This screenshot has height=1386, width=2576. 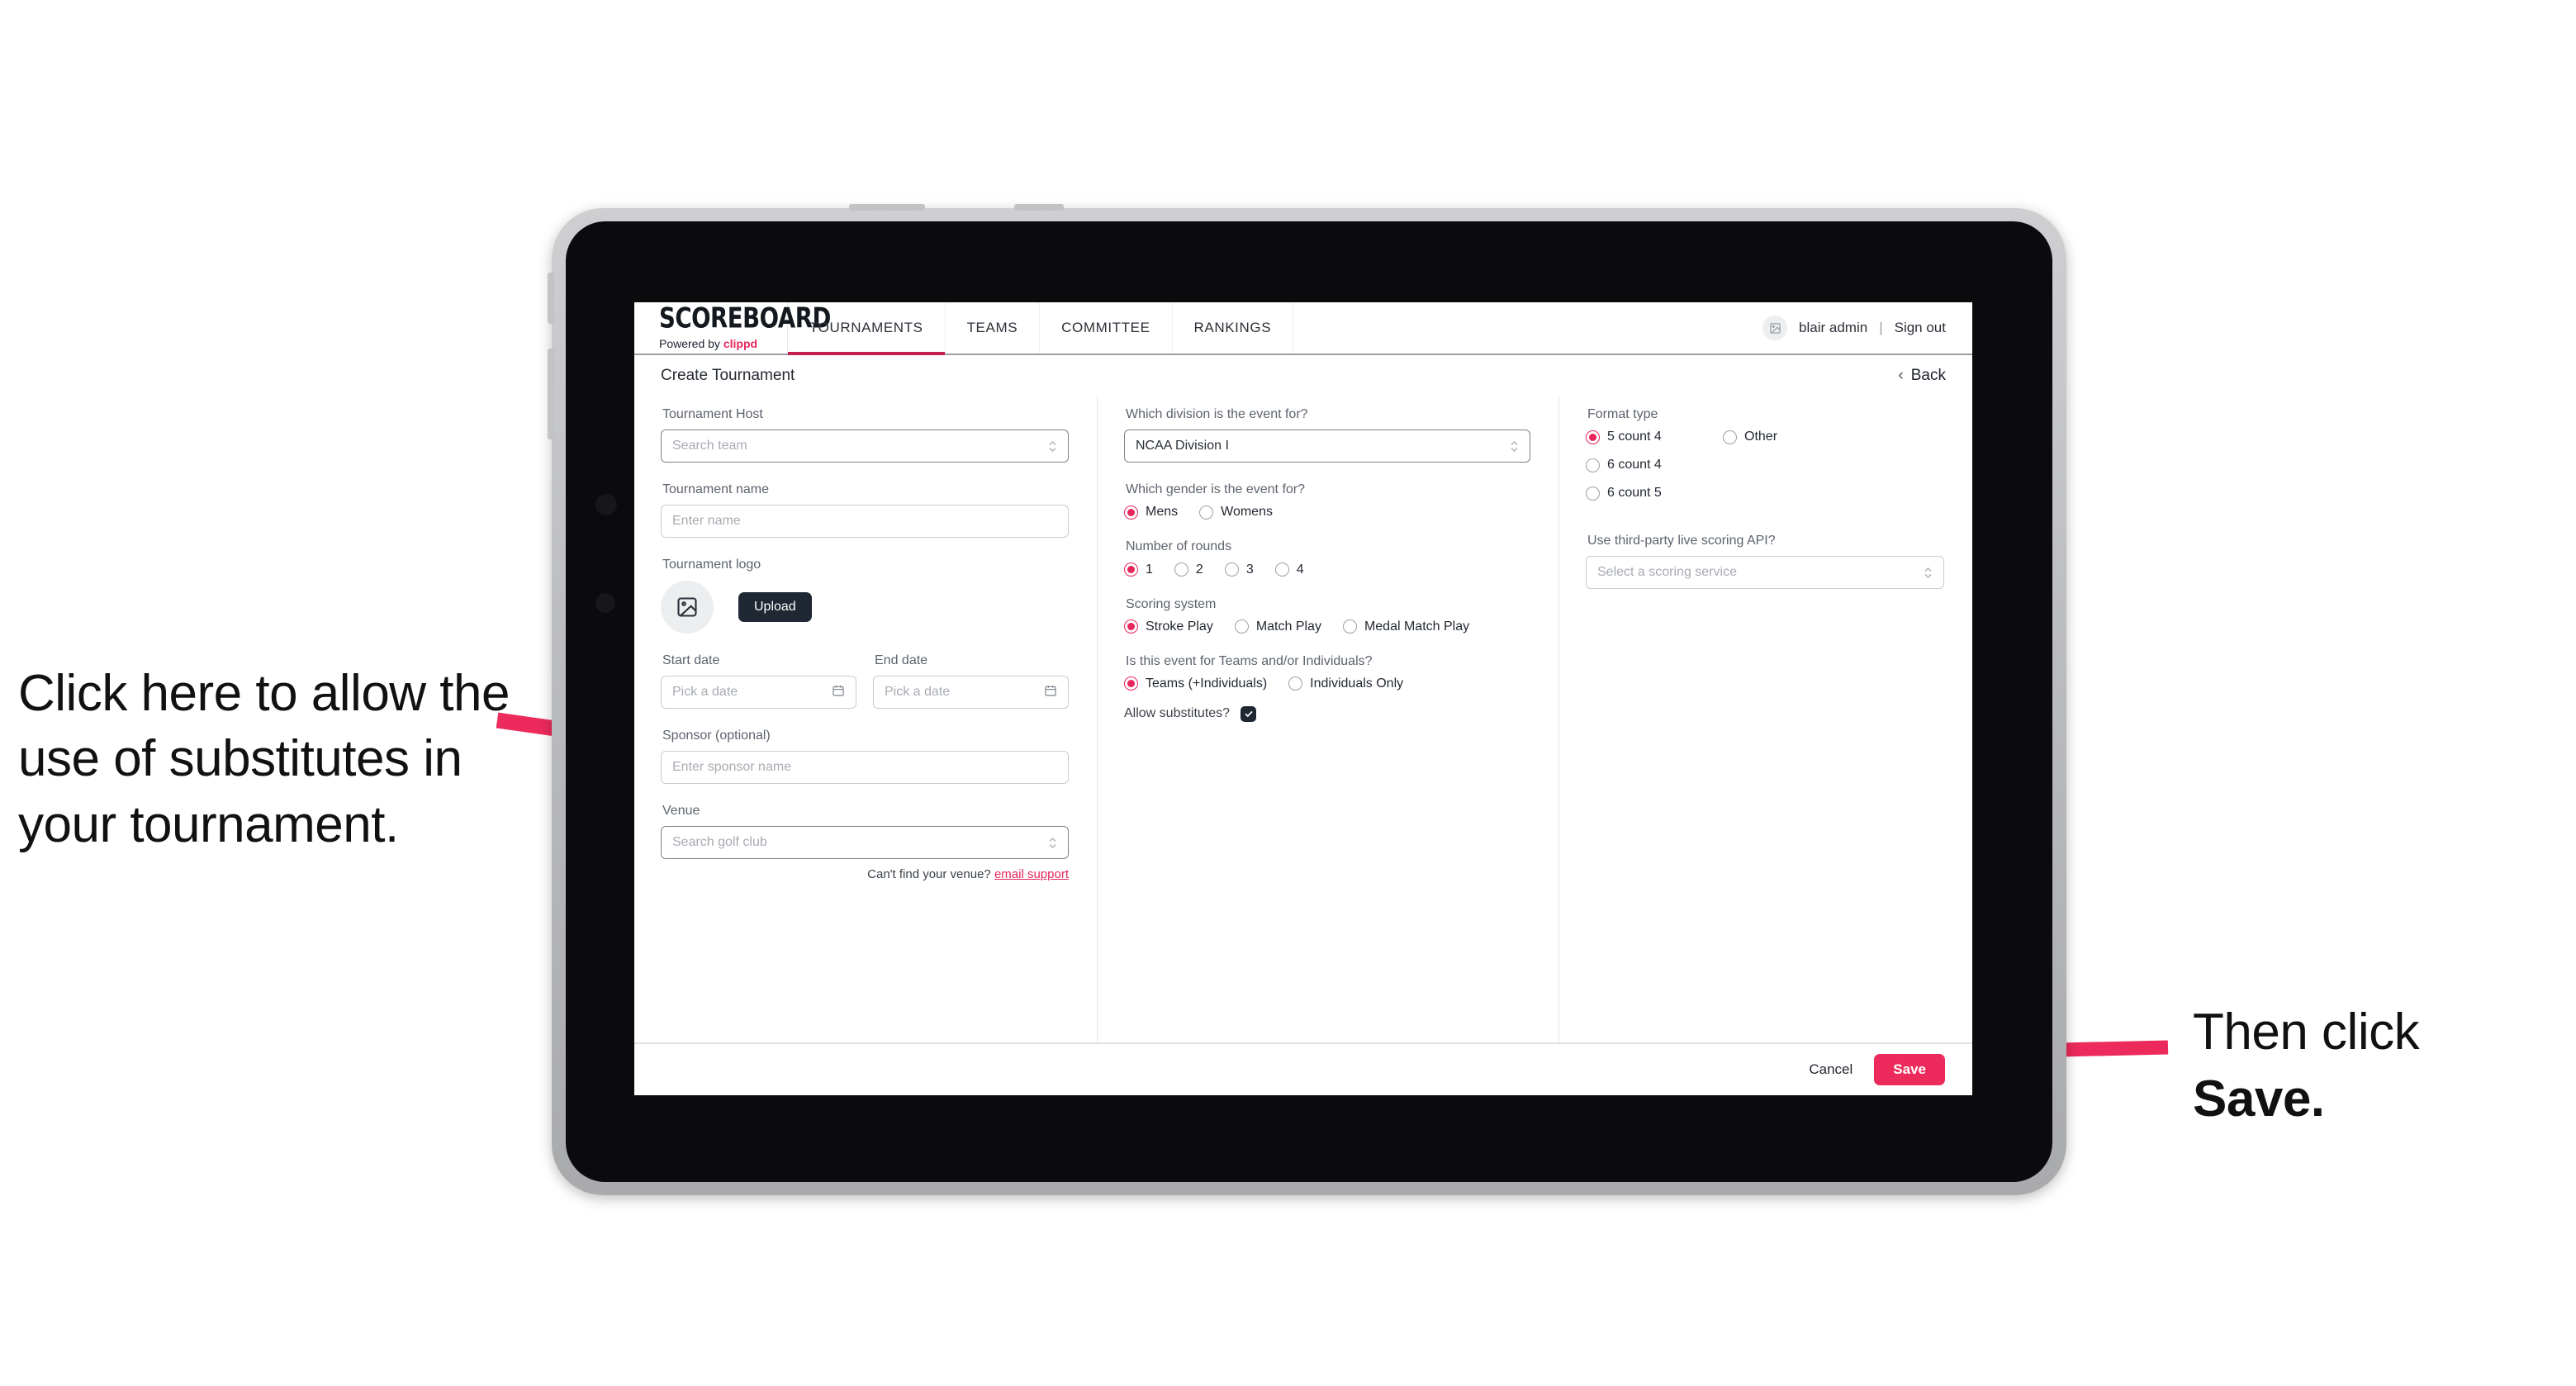 I want to click on teams-radio-teams-individuals-label: Teams (+Individuals), so click(x=1207, y=683).